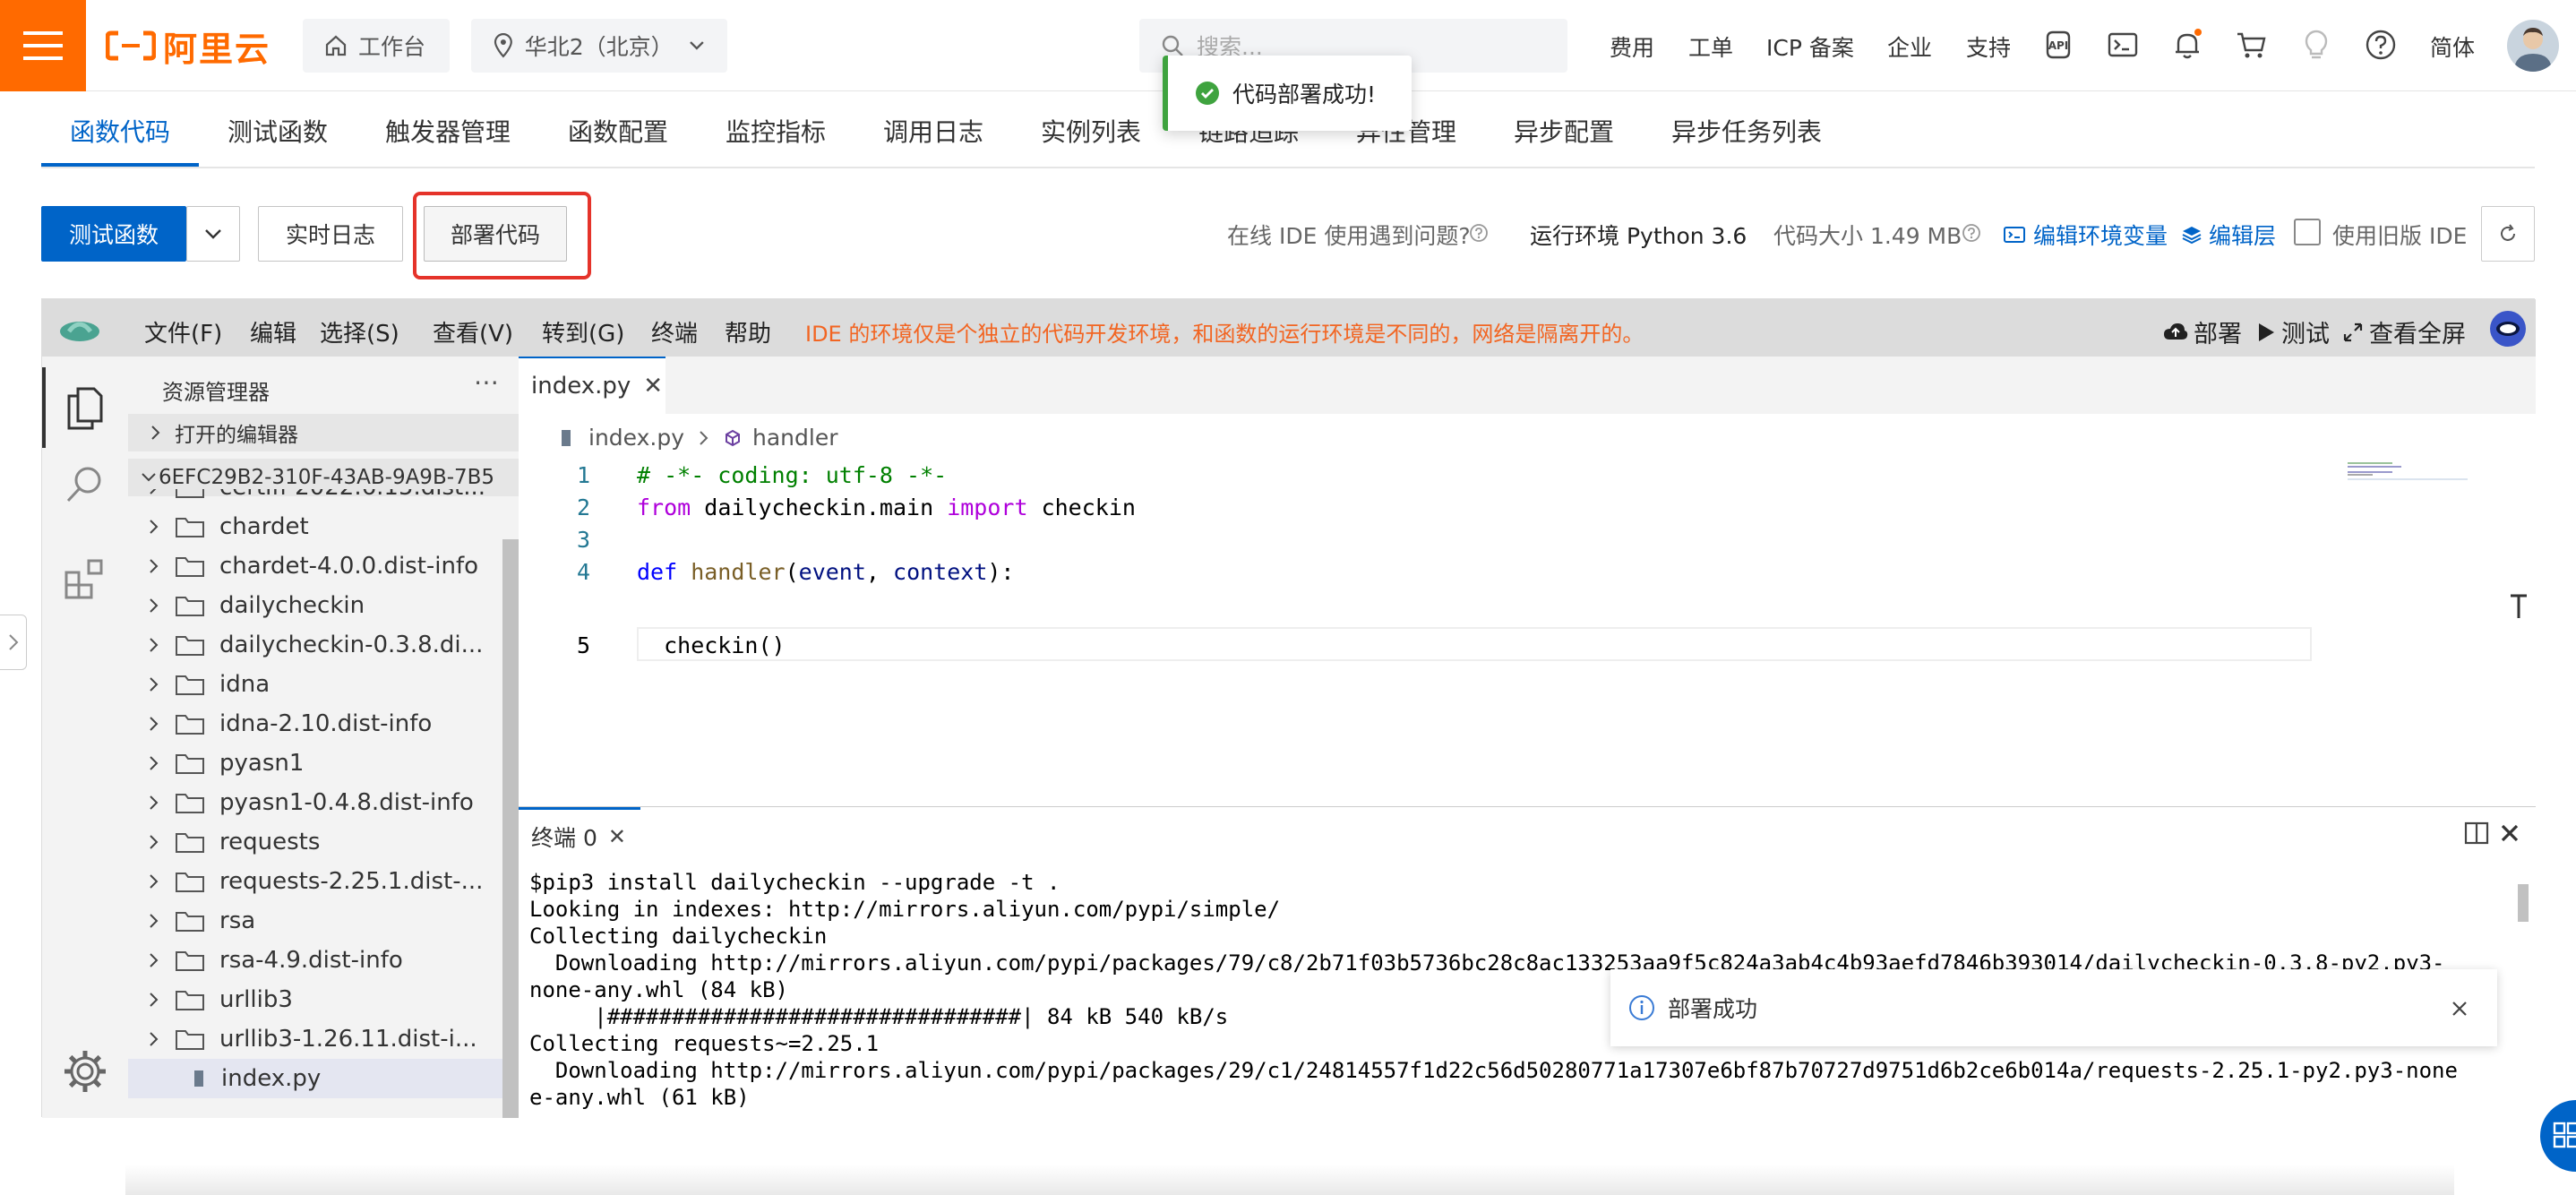 The width and height of the screenshot is (2576, 1195). Describe the element at coordinates (2452, 46) in the screenshot. I see `language-link: 简体` at that location.